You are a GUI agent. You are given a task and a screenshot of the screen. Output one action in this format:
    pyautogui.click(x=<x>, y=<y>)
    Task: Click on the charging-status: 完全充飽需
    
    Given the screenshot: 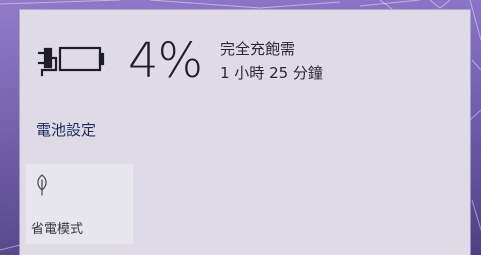 What is the action you would take?
    pyautogui.click(x=258, y=49)
    